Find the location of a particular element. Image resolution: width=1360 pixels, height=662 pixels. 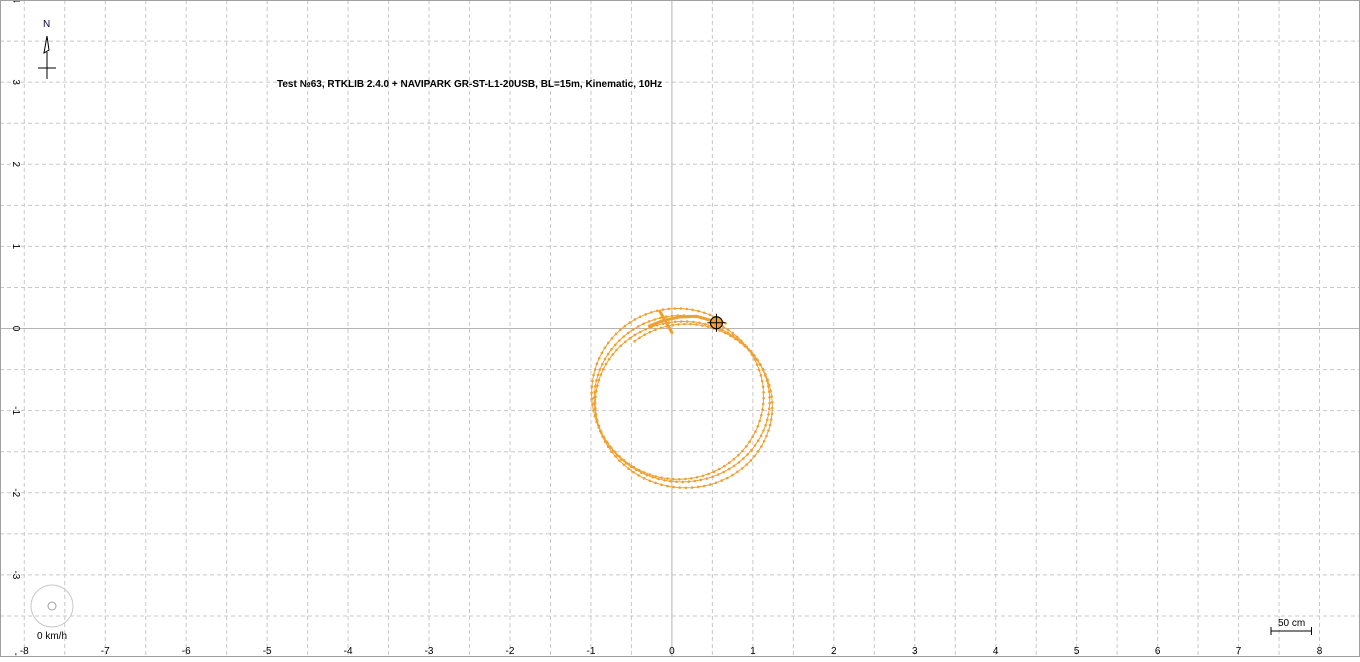

x-tick-label: 2 is located at coordinates (834, 651).